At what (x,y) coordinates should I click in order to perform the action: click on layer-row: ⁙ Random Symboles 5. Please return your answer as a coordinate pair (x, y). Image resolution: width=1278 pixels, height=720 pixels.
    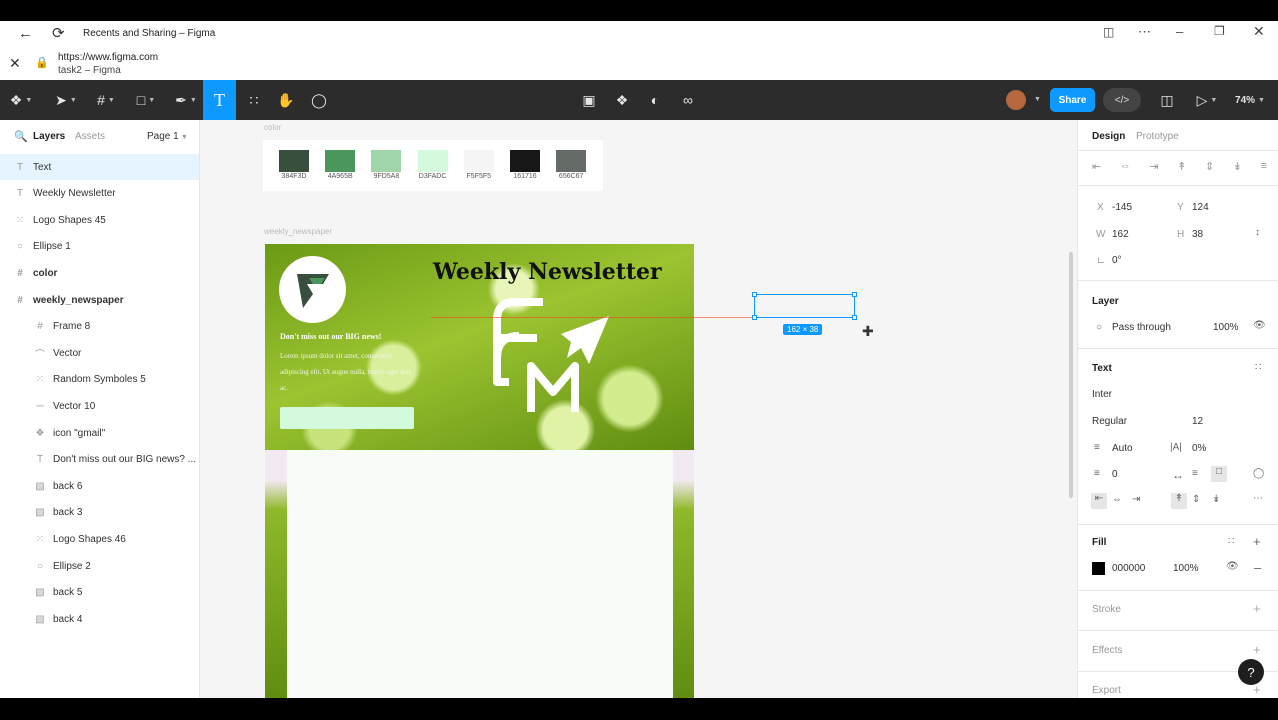
    Looking at the image, I should click on (99, 380).